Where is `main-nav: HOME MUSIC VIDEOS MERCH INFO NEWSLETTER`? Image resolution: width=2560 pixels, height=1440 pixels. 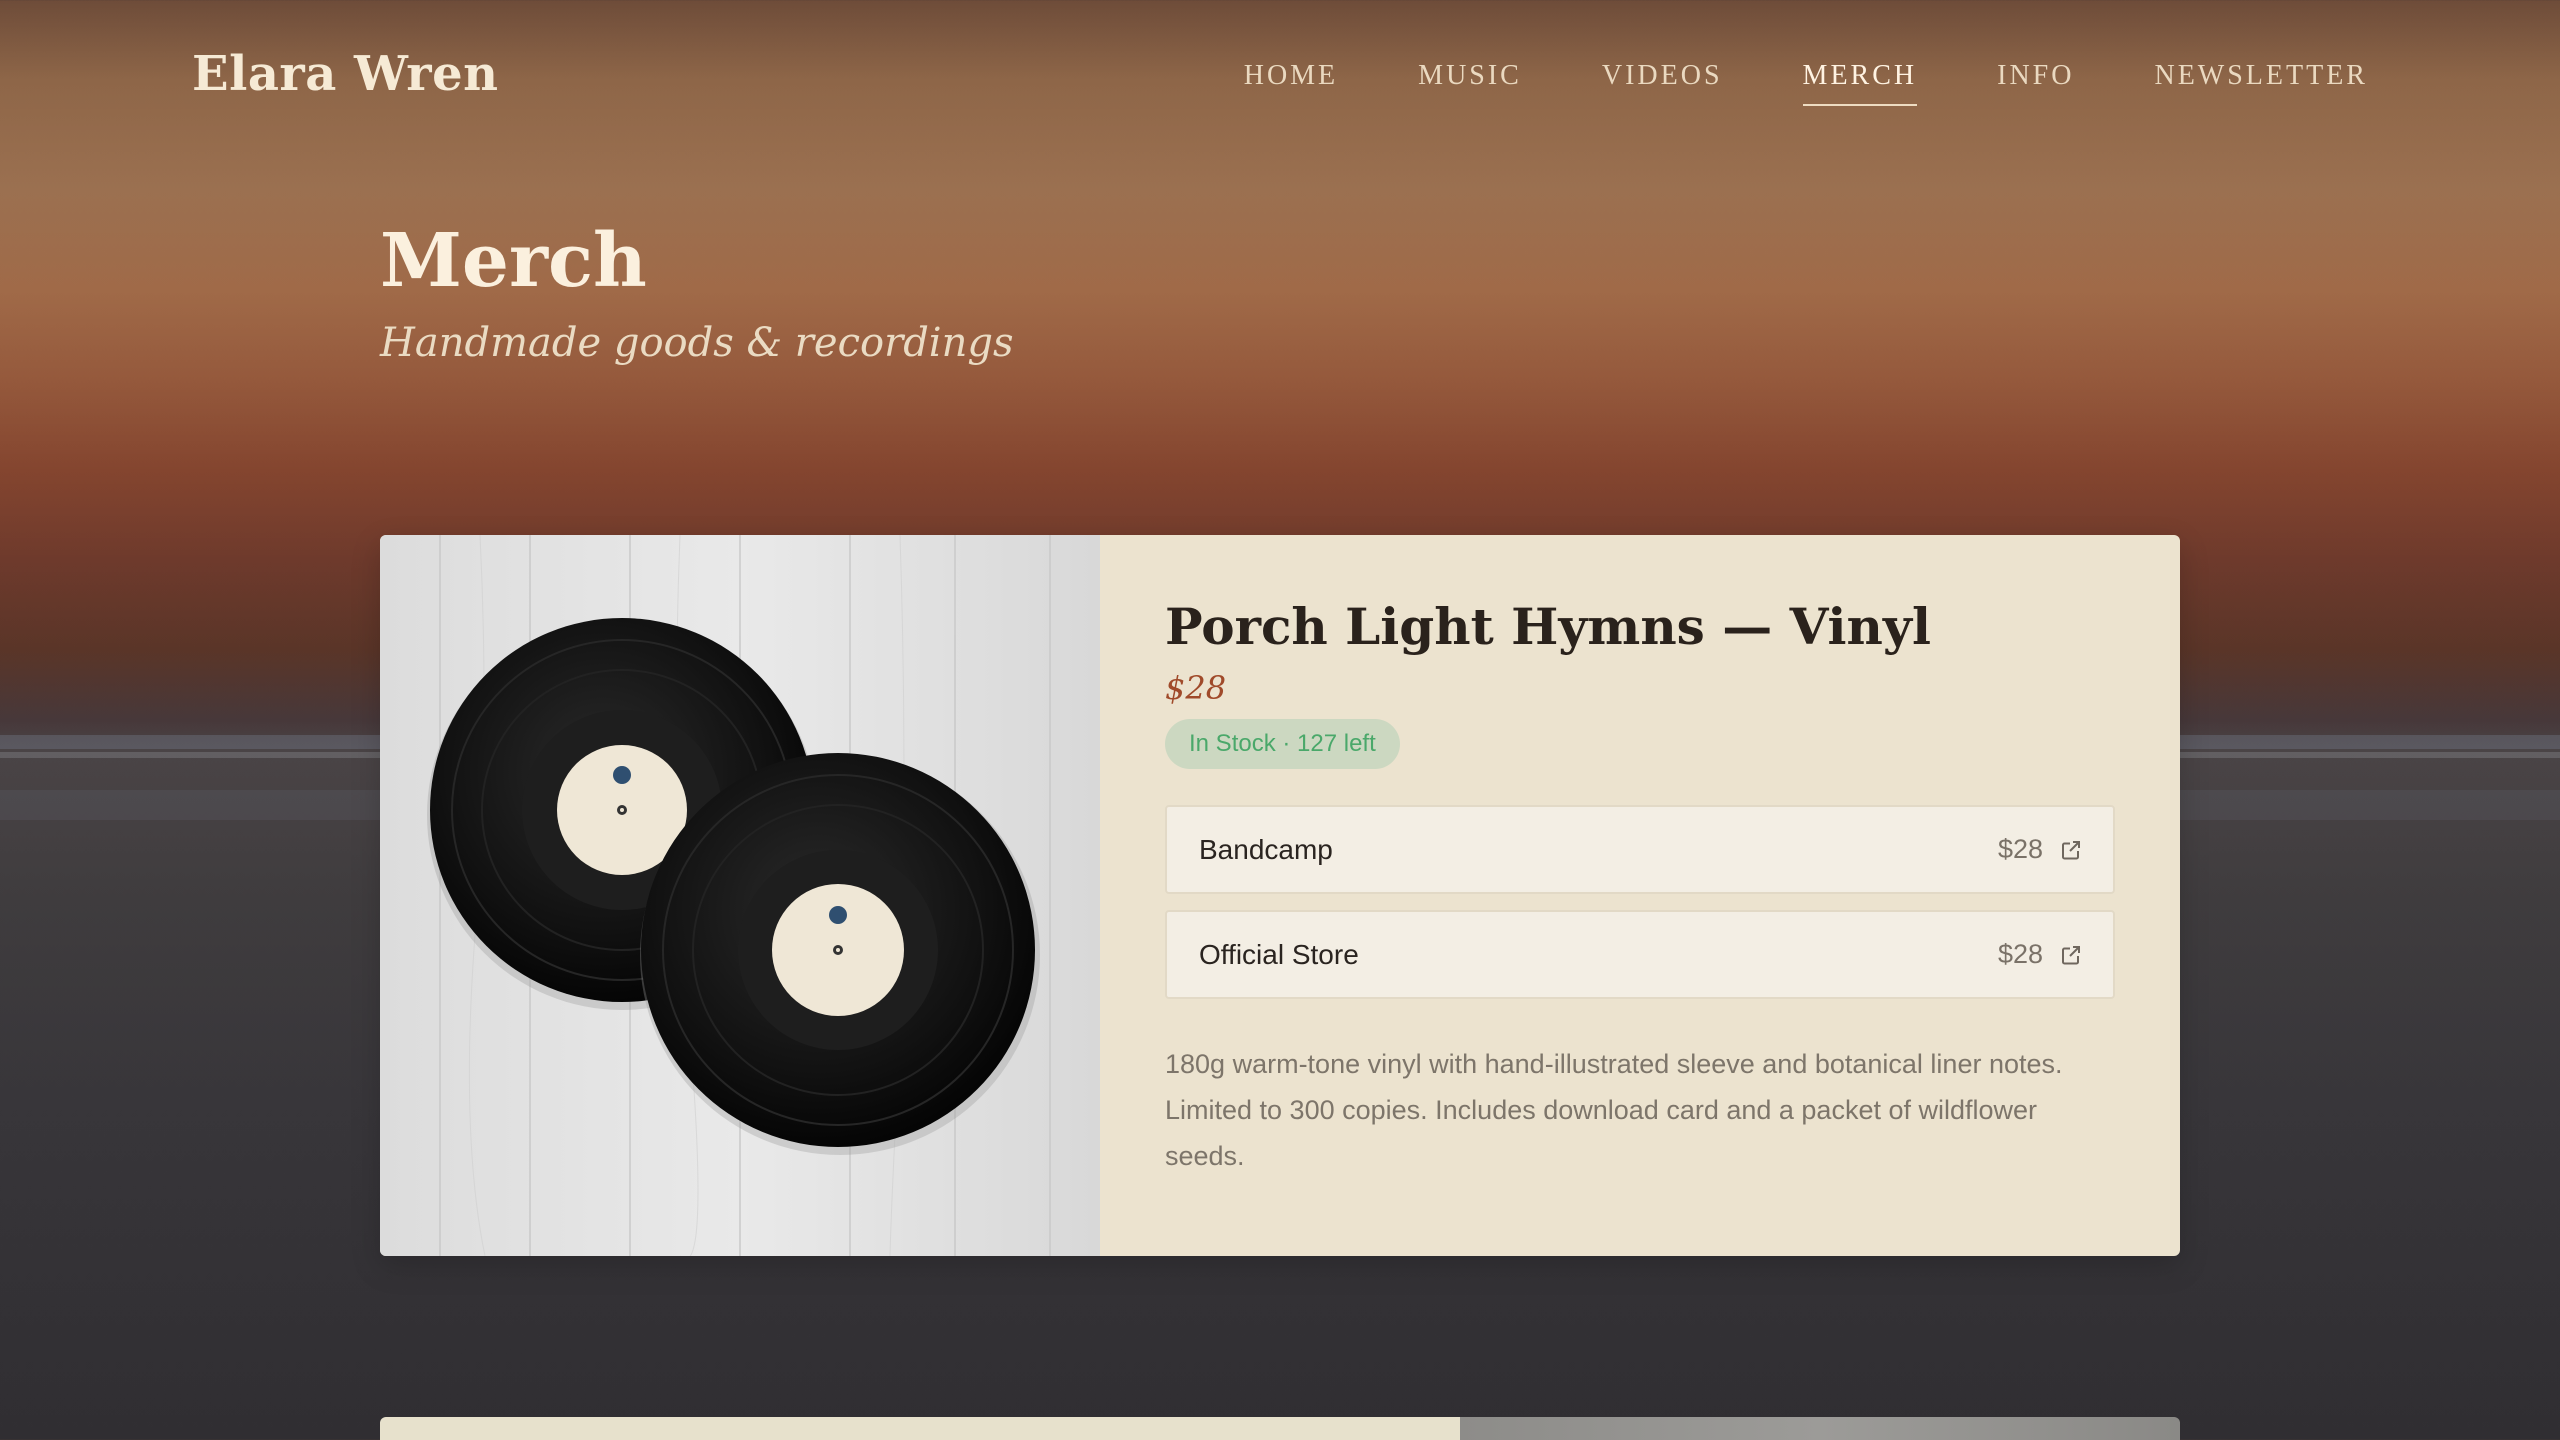
main-nav: HOME MUSIC VIDEOS MERCH INFO NEWSLETTER is located at coordinates (1806, 83).